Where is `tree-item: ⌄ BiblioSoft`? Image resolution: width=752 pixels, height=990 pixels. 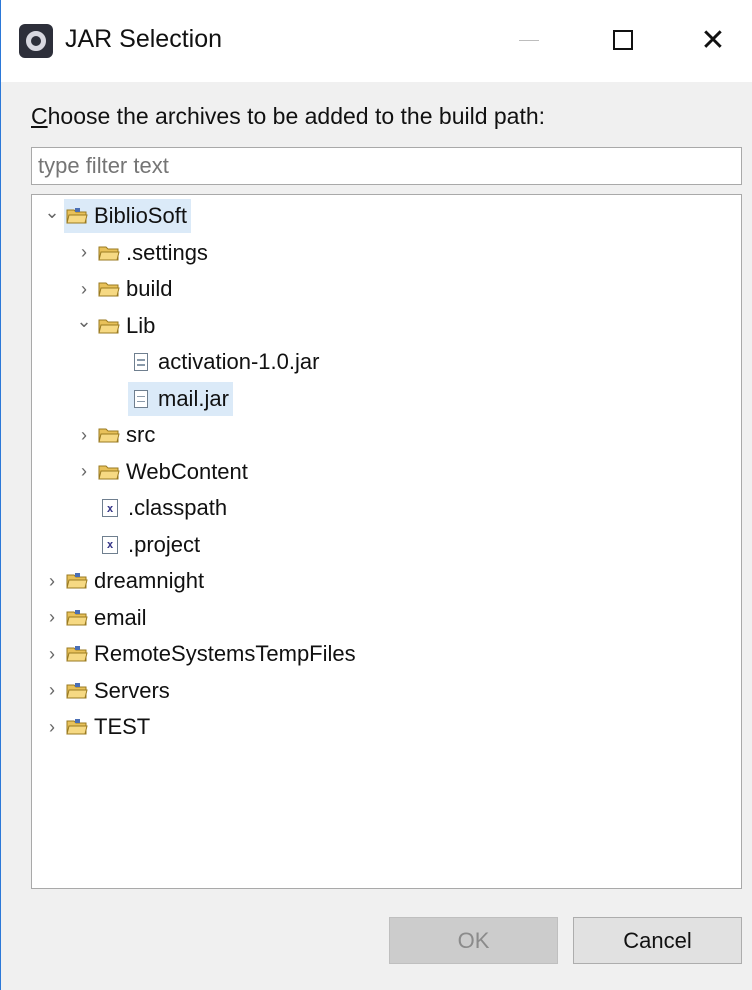 tree-item: ⌄ BiblioSoft is located at coordinates (115, 216).